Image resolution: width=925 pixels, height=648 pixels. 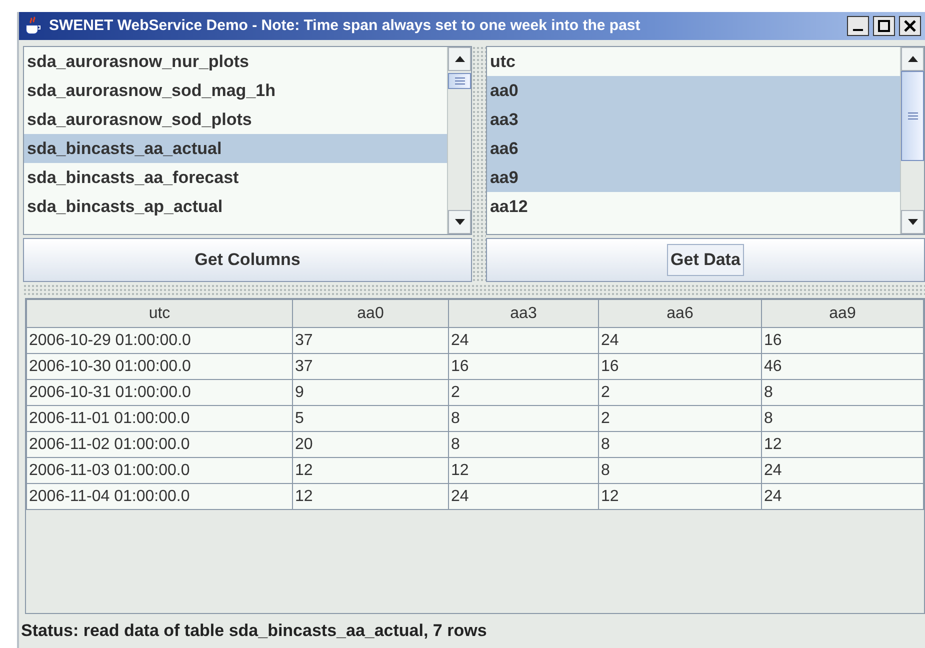 I want to click on table-cell: 46, so click(x=843, y=367).